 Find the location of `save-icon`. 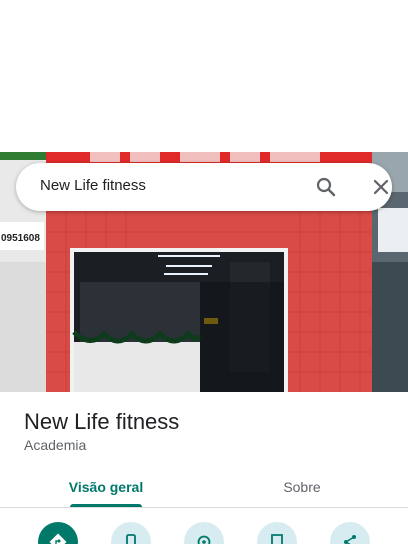

save-icon is located at coordinates (277, 539).